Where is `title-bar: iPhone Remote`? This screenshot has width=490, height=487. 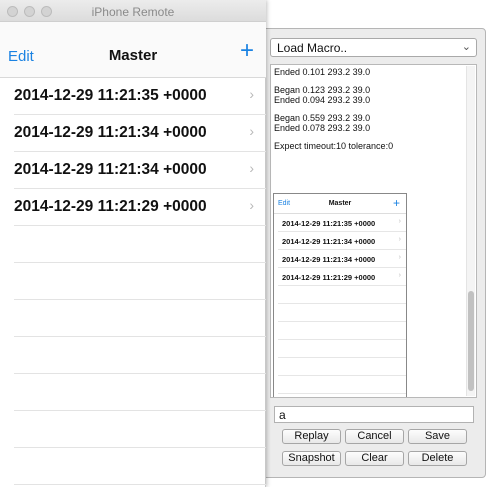
title-bar: iPhone Remote is located at coordinates (133, 11).